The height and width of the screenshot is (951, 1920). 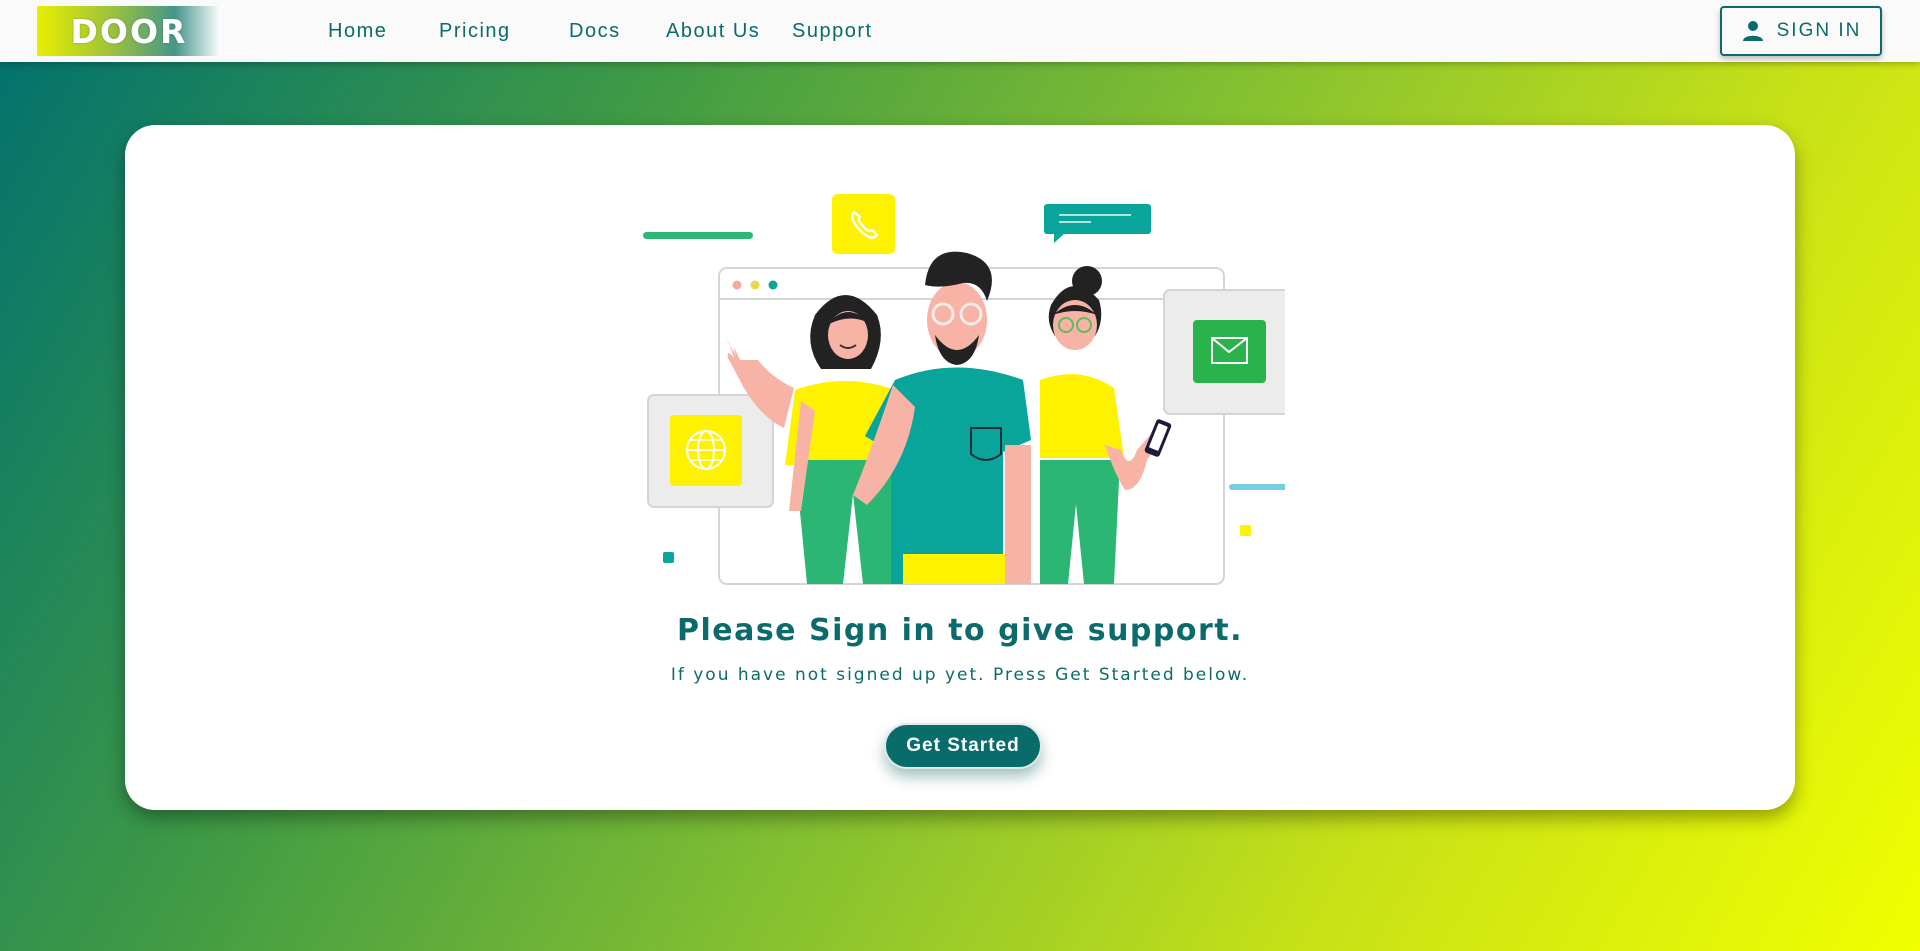 I want to click on sign-in-button: SIGN IN, so click(x=1801, y=31).